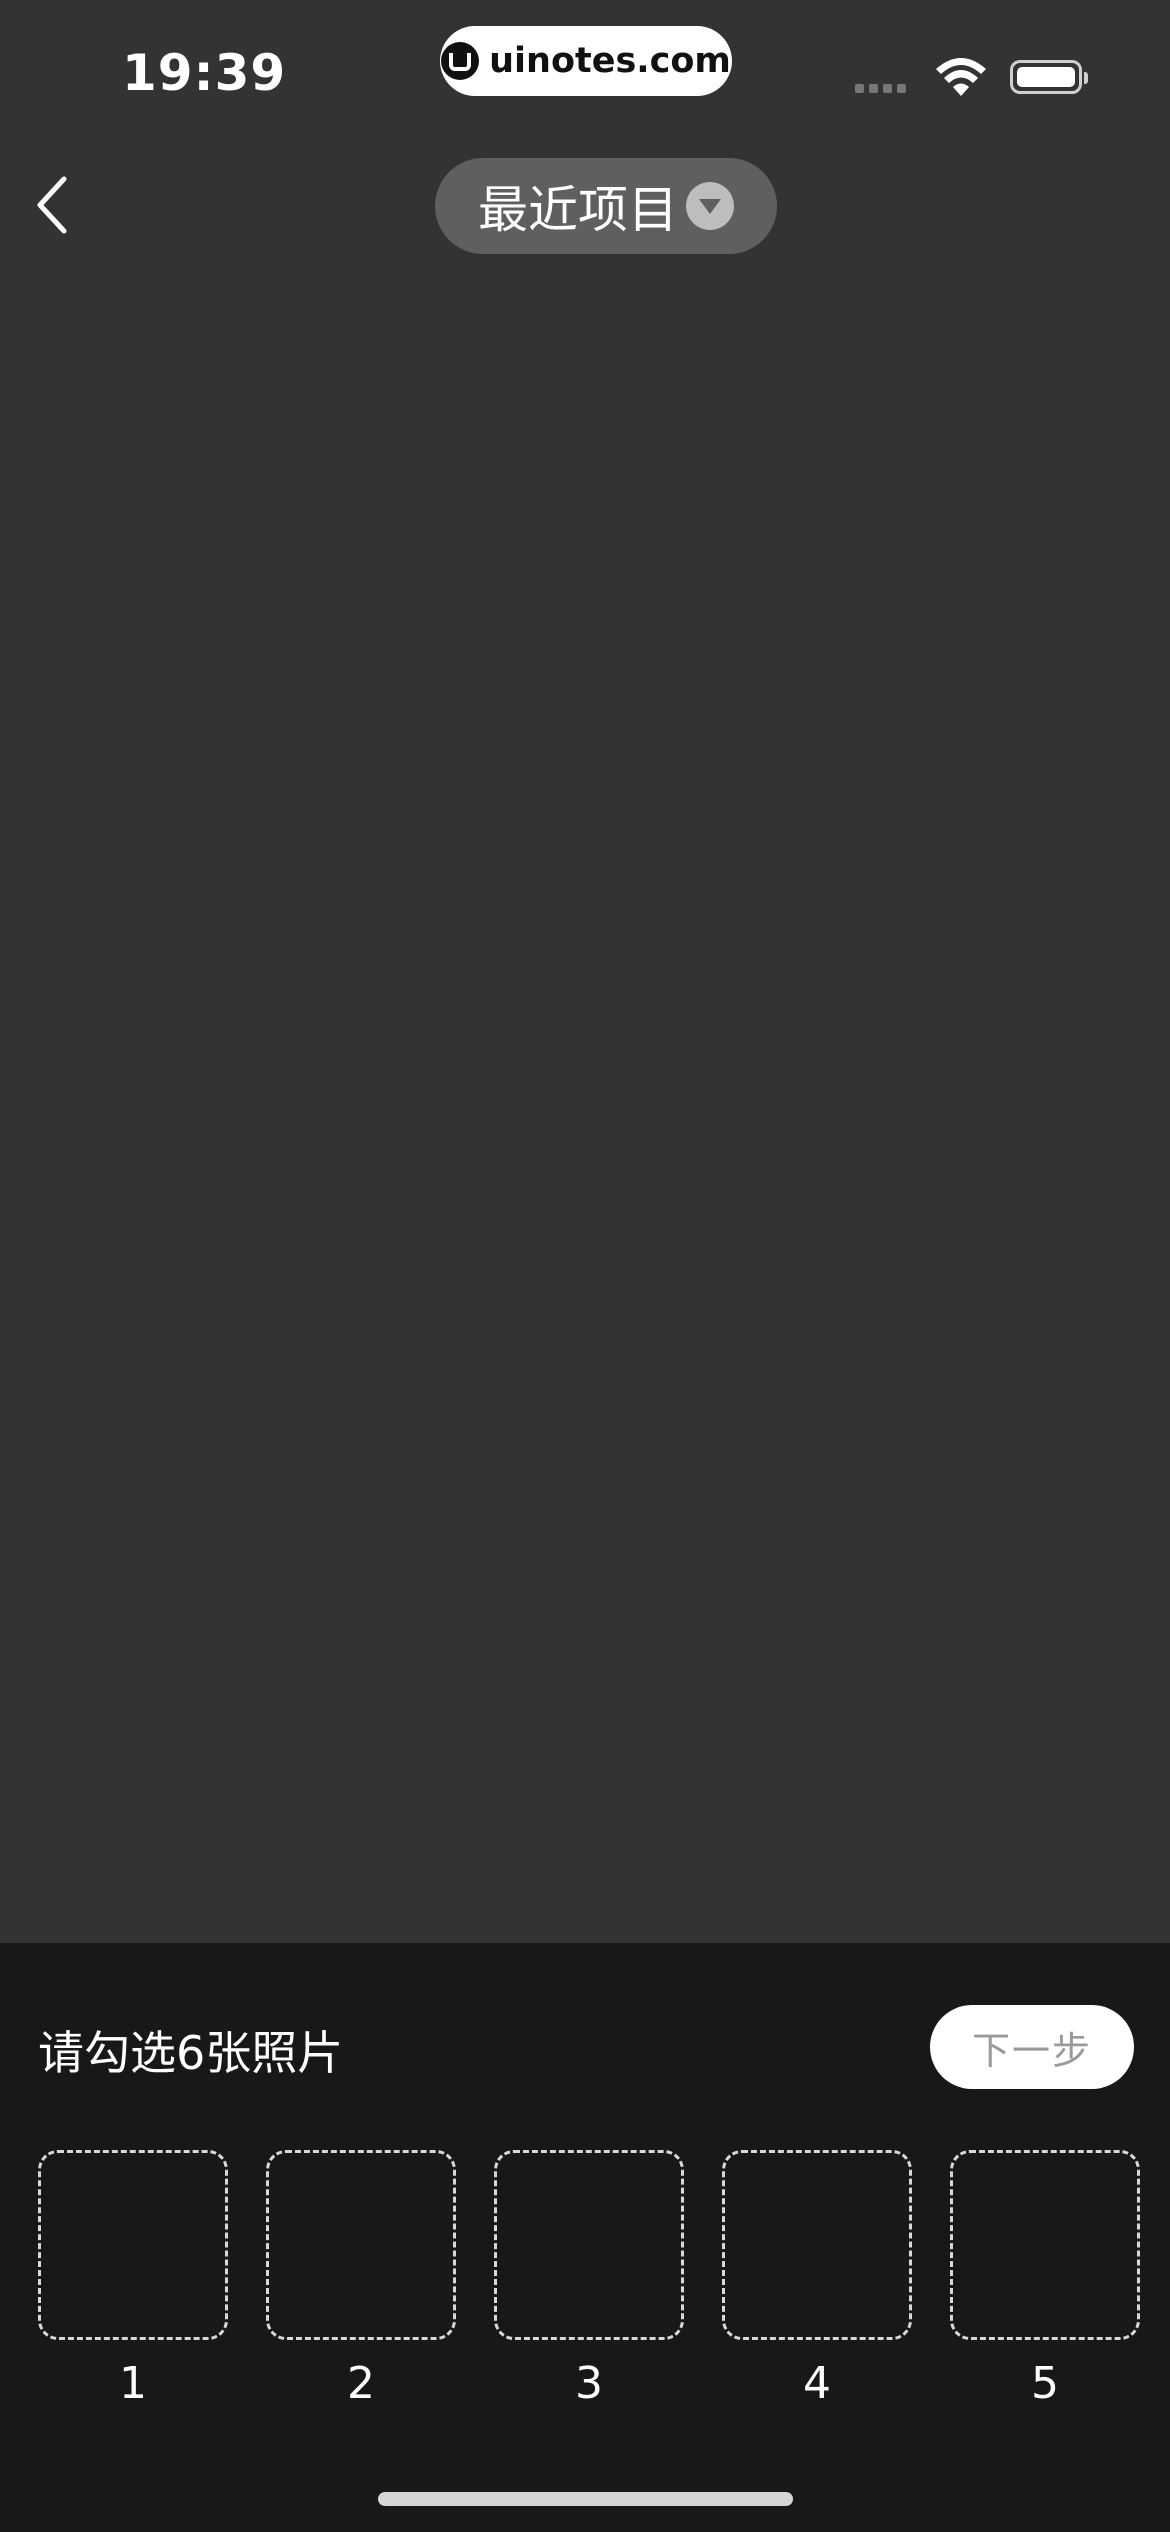  I want to click on status-bar: 19:39 uinotes.com, so click(585, 75).